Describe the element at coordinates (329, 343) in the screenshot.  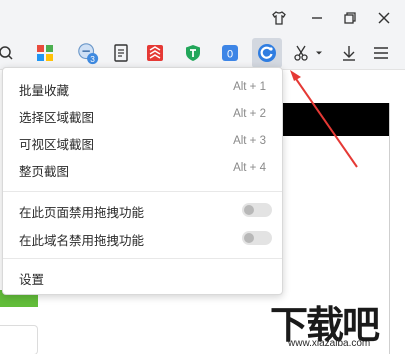
I see `watermark-url: www.xiazaiba.com` at that location.